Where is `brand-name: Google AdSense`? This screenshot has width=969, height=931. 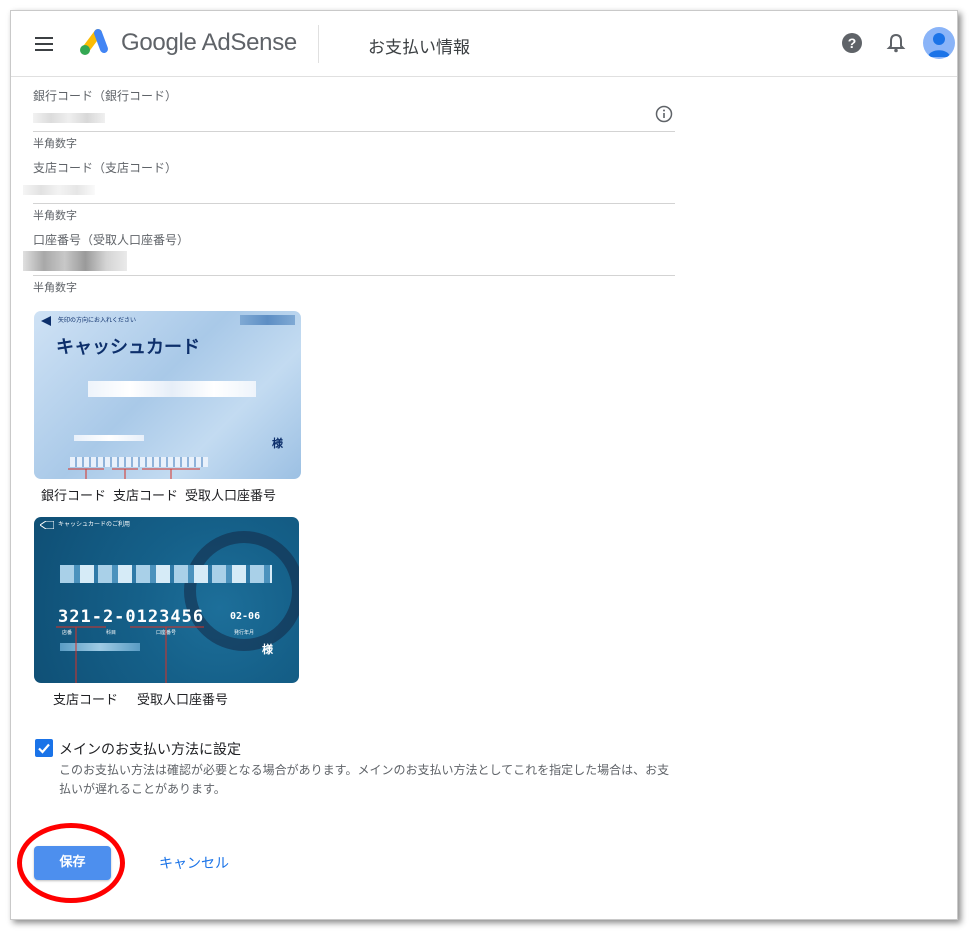
brand-name: Google AdSense is located at coordinates (209, 42).